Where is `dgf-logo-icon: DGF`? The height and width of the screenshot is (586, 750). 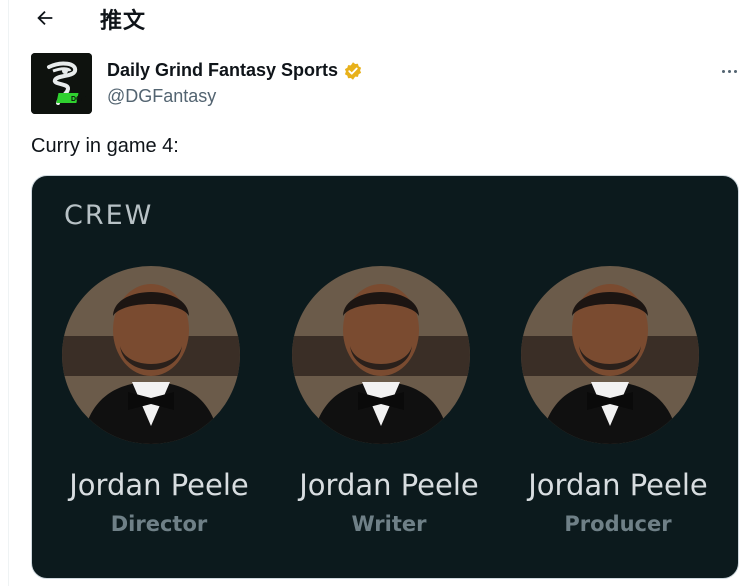 dgf-logo-icon: DGF is located at coordinates (61, 83).